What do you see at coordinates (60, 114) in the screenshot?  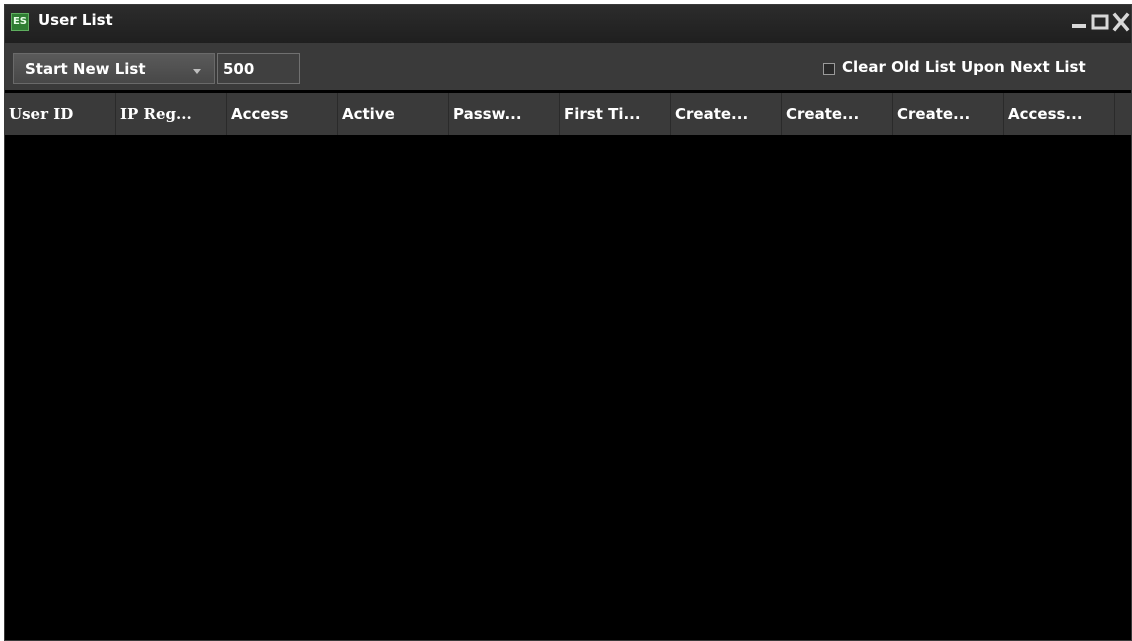 I see `column-header-user-id: User ID` at bounding box center [60, 114].